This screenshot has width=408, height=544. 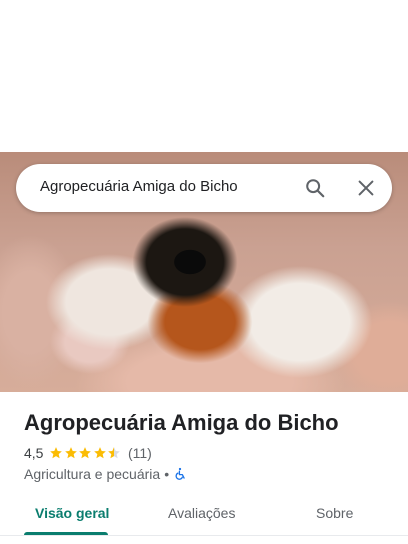 I want to click on tabs-divider, so click(x=204, y=535).